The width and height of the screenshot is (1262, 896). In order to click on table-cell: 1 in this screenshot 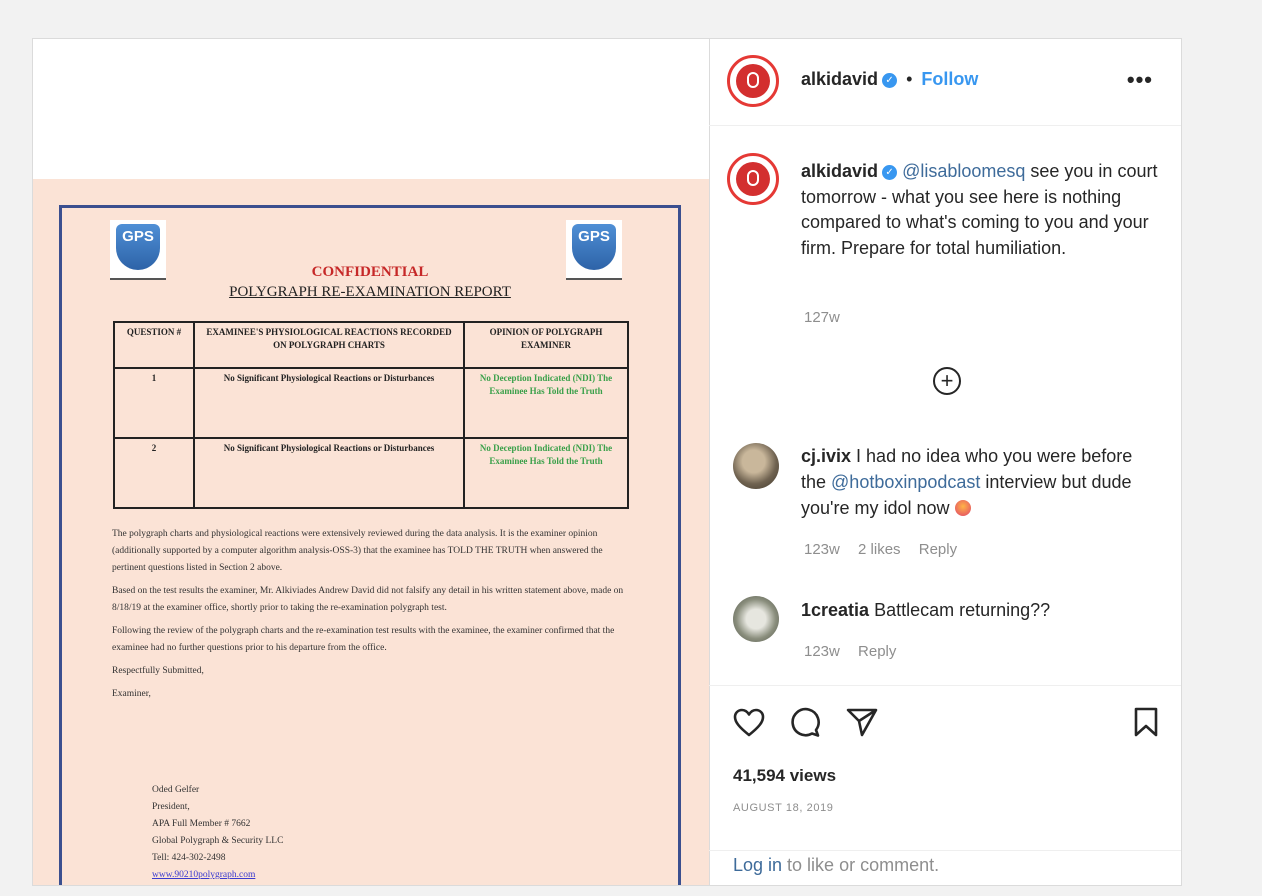, I will do `click(154, 403)`.